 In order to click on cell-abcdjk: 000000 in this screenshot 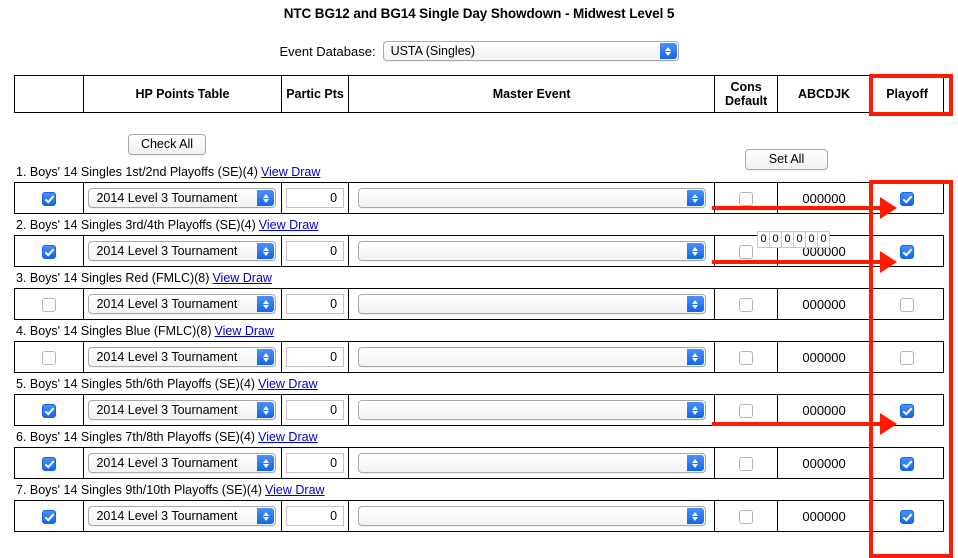, I will do `click(824, 410)`.